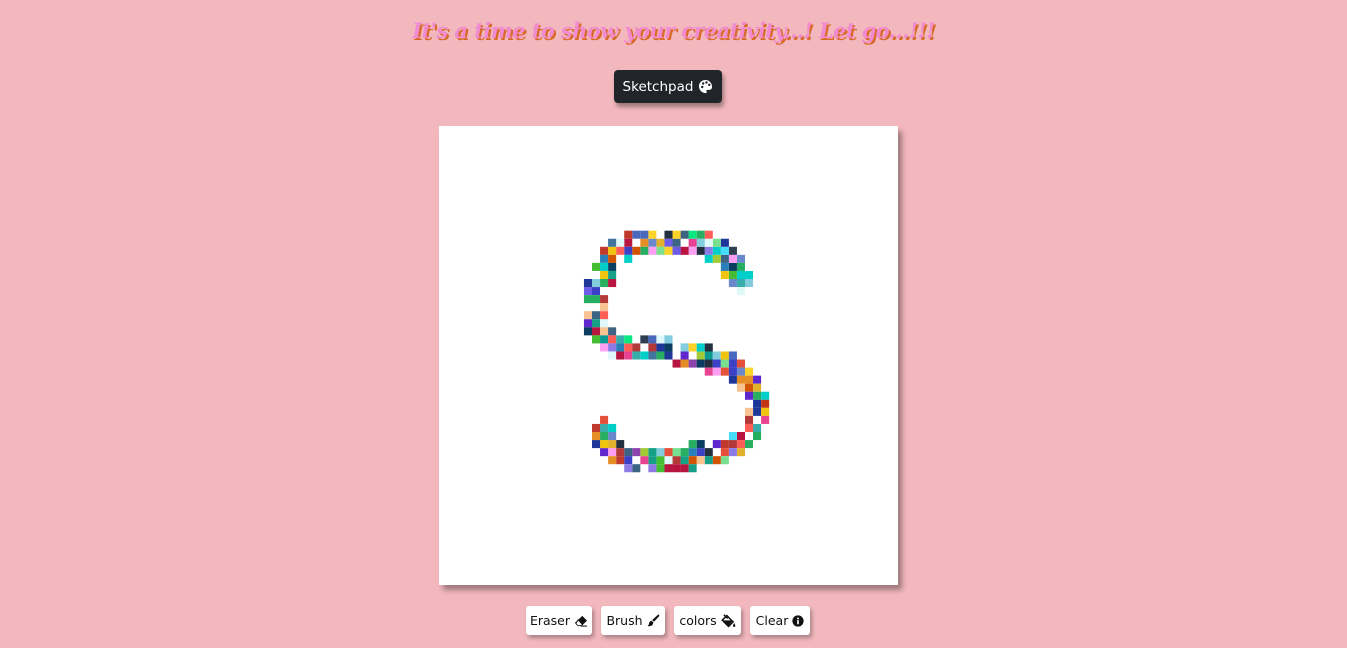 Image resolution: width=1347 pixels, height=648 pixels. Describe the element at coordinates (658, 86) in the screenshot. I see `sketchpad-button-label: Sketchpad` at that location.